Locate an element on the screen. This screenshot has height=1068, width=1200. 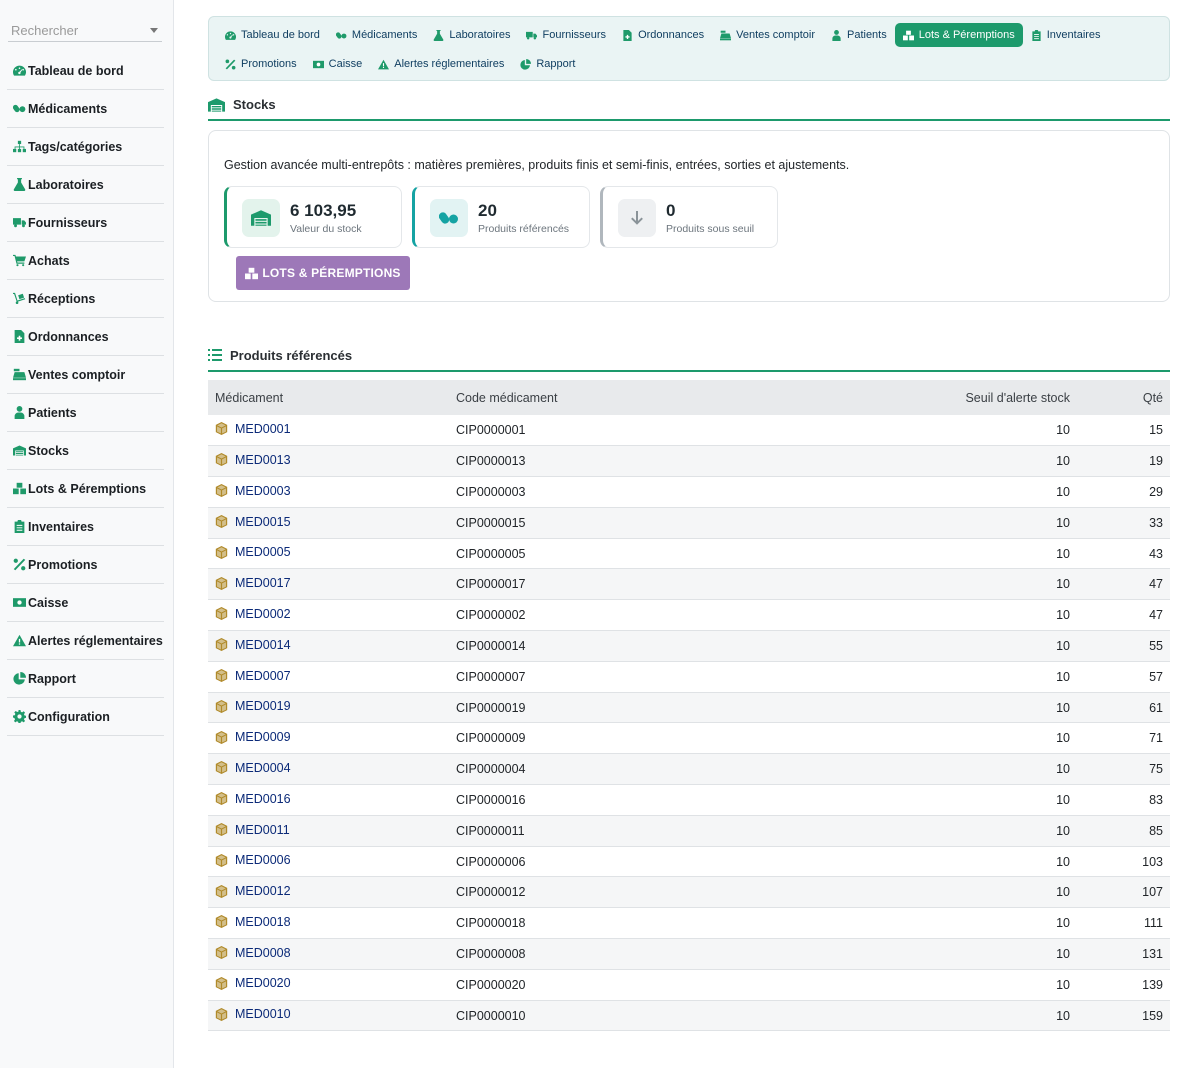
dashboard-icon is located at coordinates (233, 35).